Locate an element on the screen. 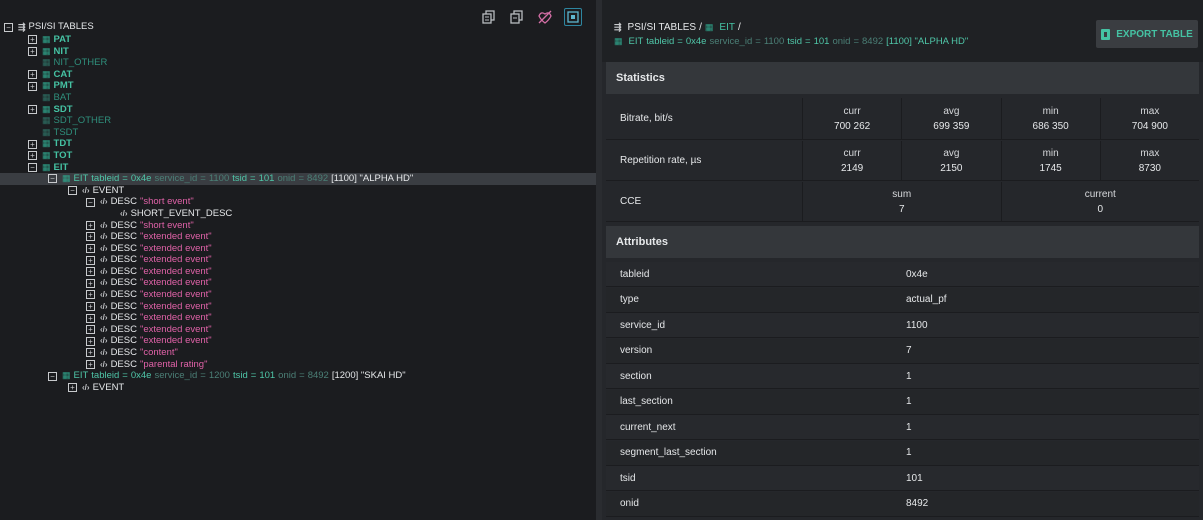 The image size is (1203, 520). tree-root: − ⇶ PSI/SI TABLES is located at coordinates (298, 27).